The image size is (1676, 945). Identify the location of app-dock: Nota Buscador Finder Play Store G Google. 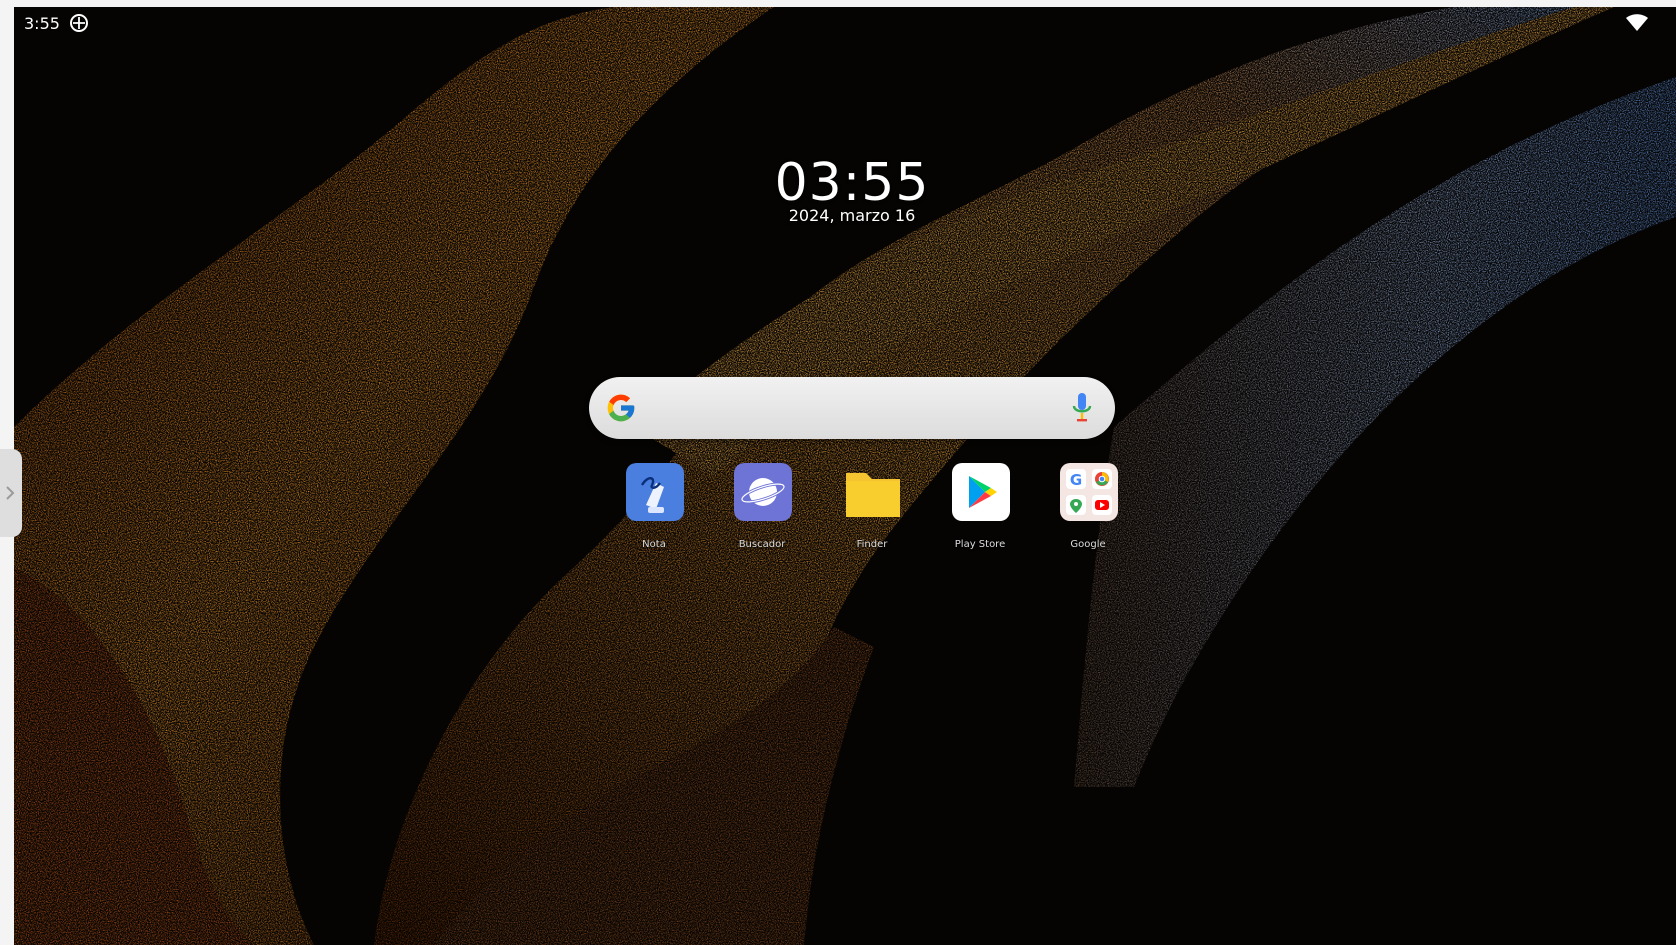
(864, 508).